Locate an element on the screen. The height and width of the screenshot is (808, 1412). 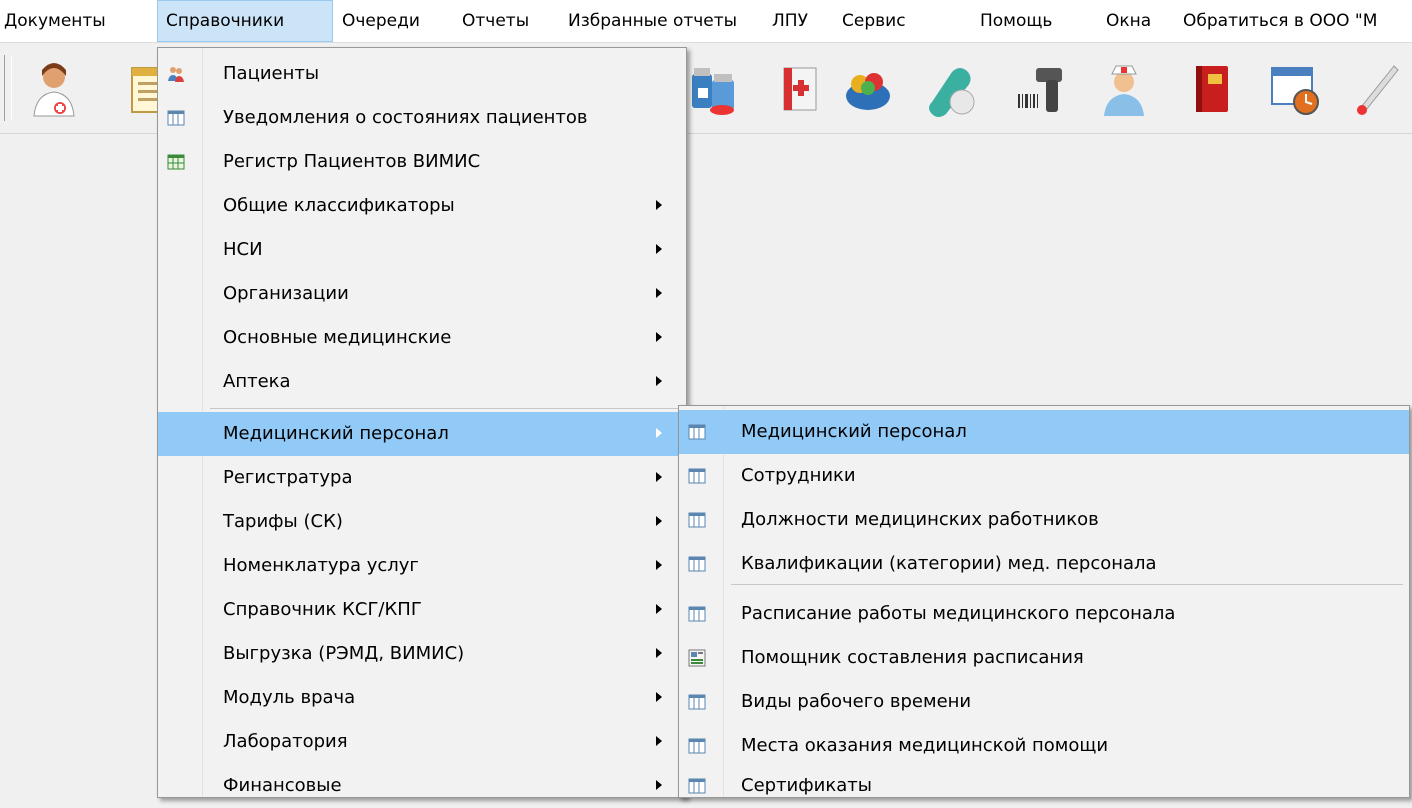
vaccine-basket-icon is located at coordinates (868, 89).